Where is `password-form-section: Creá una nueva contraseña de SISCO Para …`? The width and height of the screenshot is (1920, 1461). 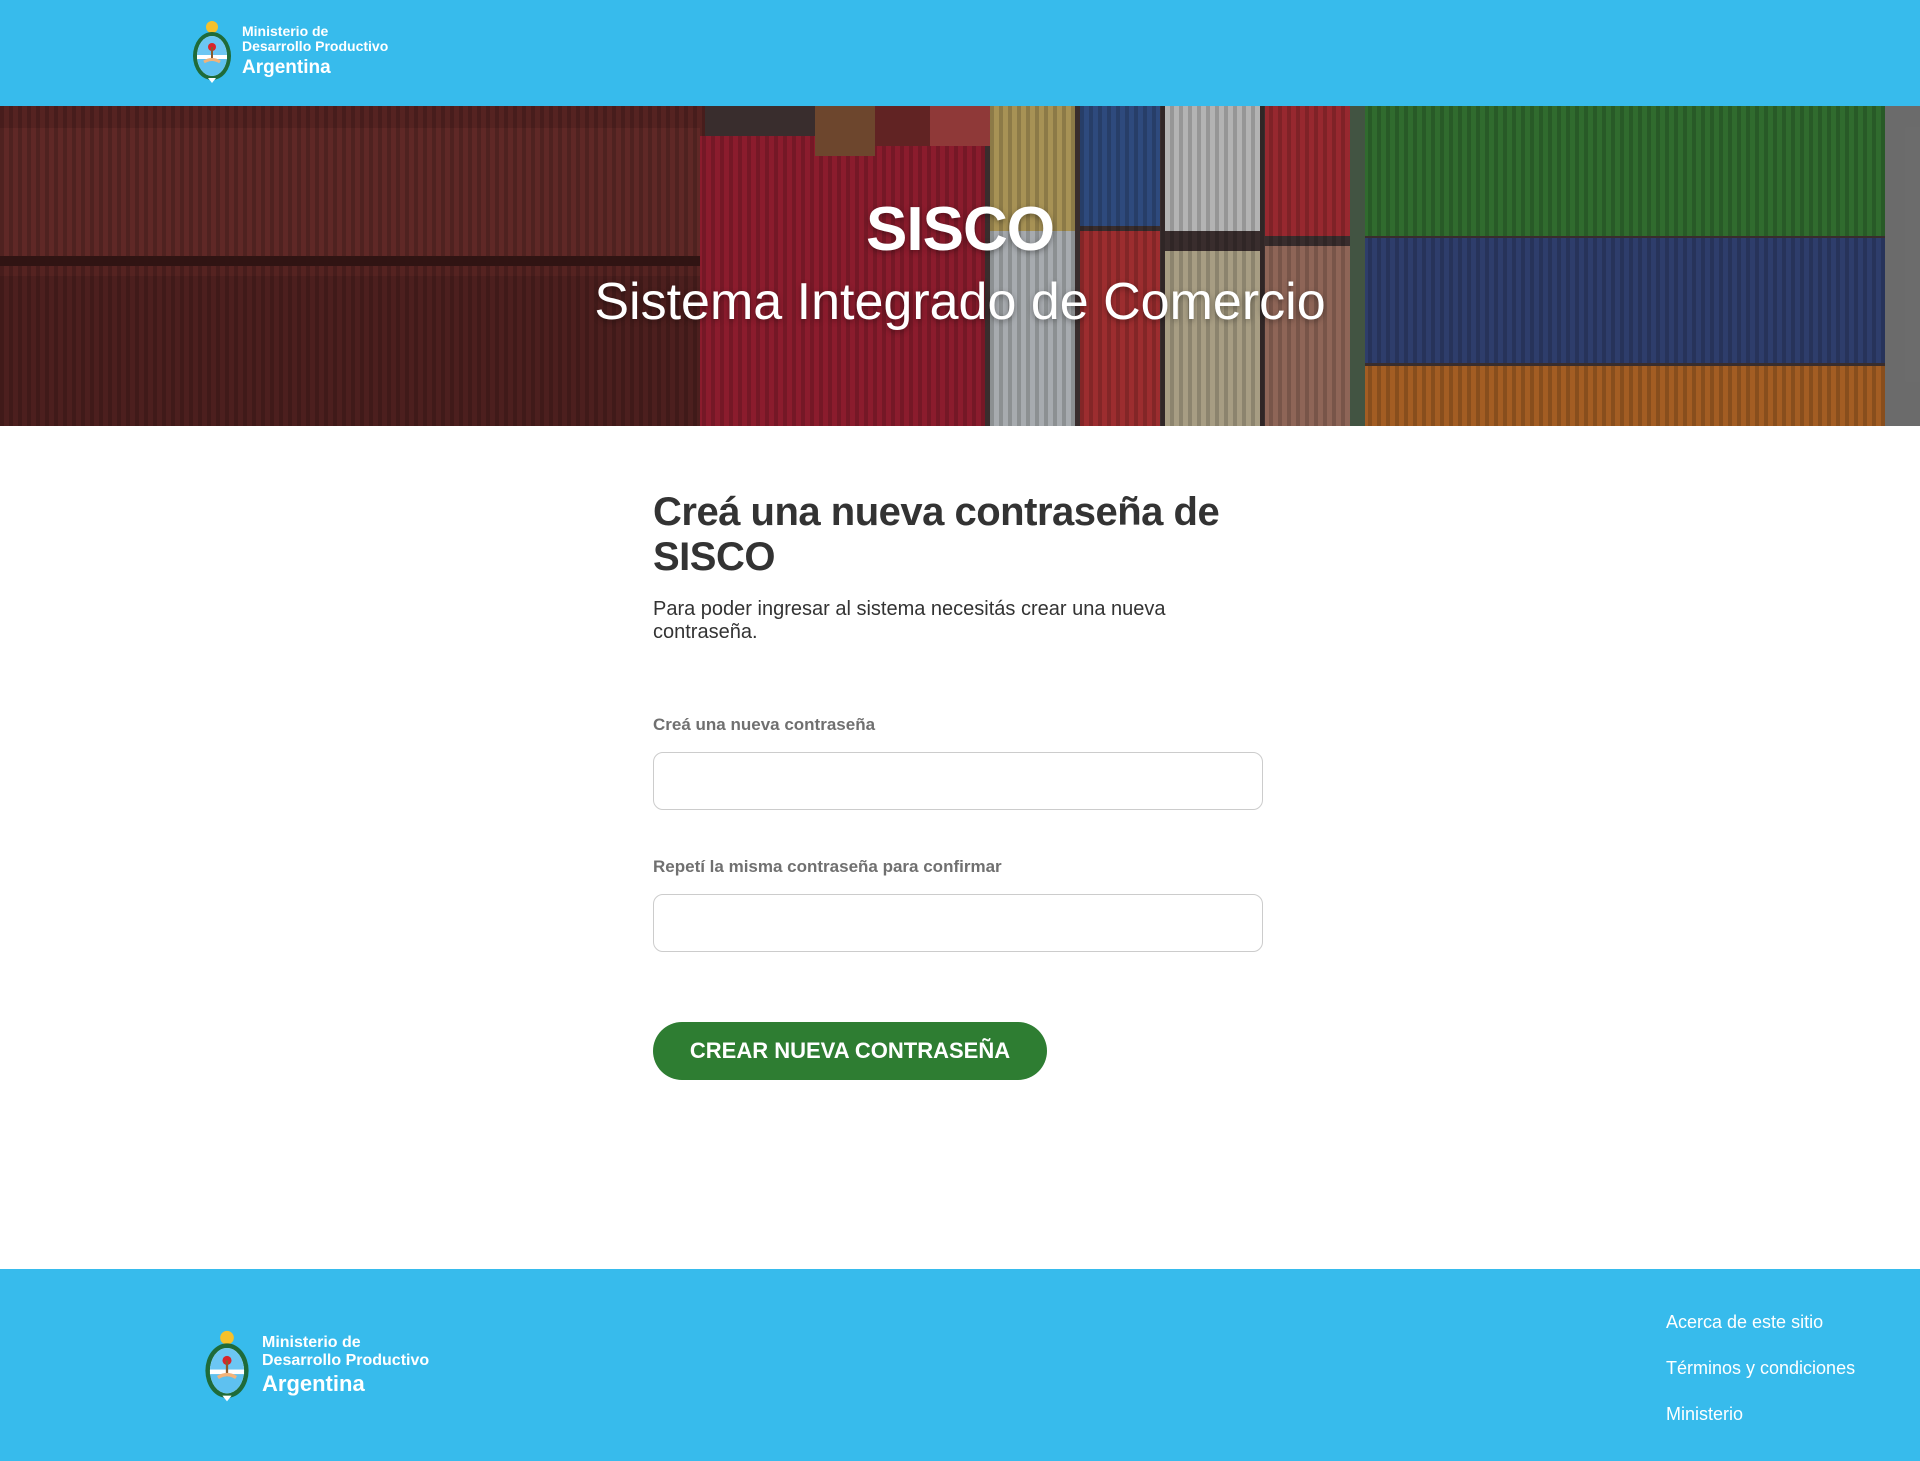 password-form-section: Creá una nueva contraseña de SISCO Para … is located at coordinates (963, 785).